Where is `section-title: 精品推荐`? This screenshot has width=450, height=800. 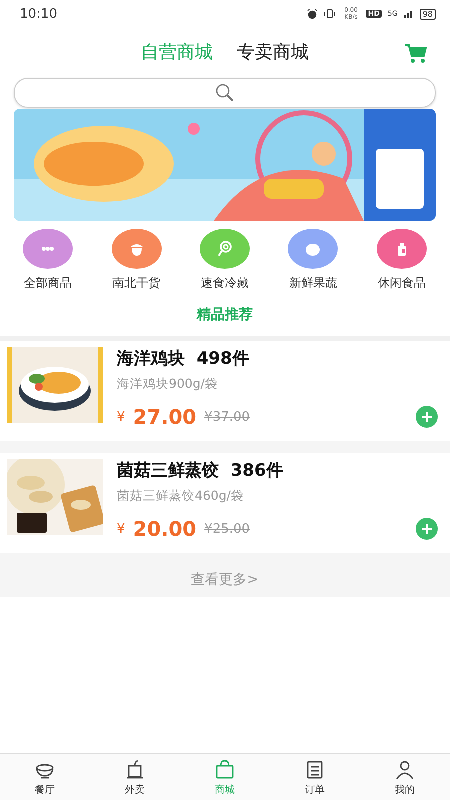
section-title: 精品推荐 is located at coordinates (225, 315).